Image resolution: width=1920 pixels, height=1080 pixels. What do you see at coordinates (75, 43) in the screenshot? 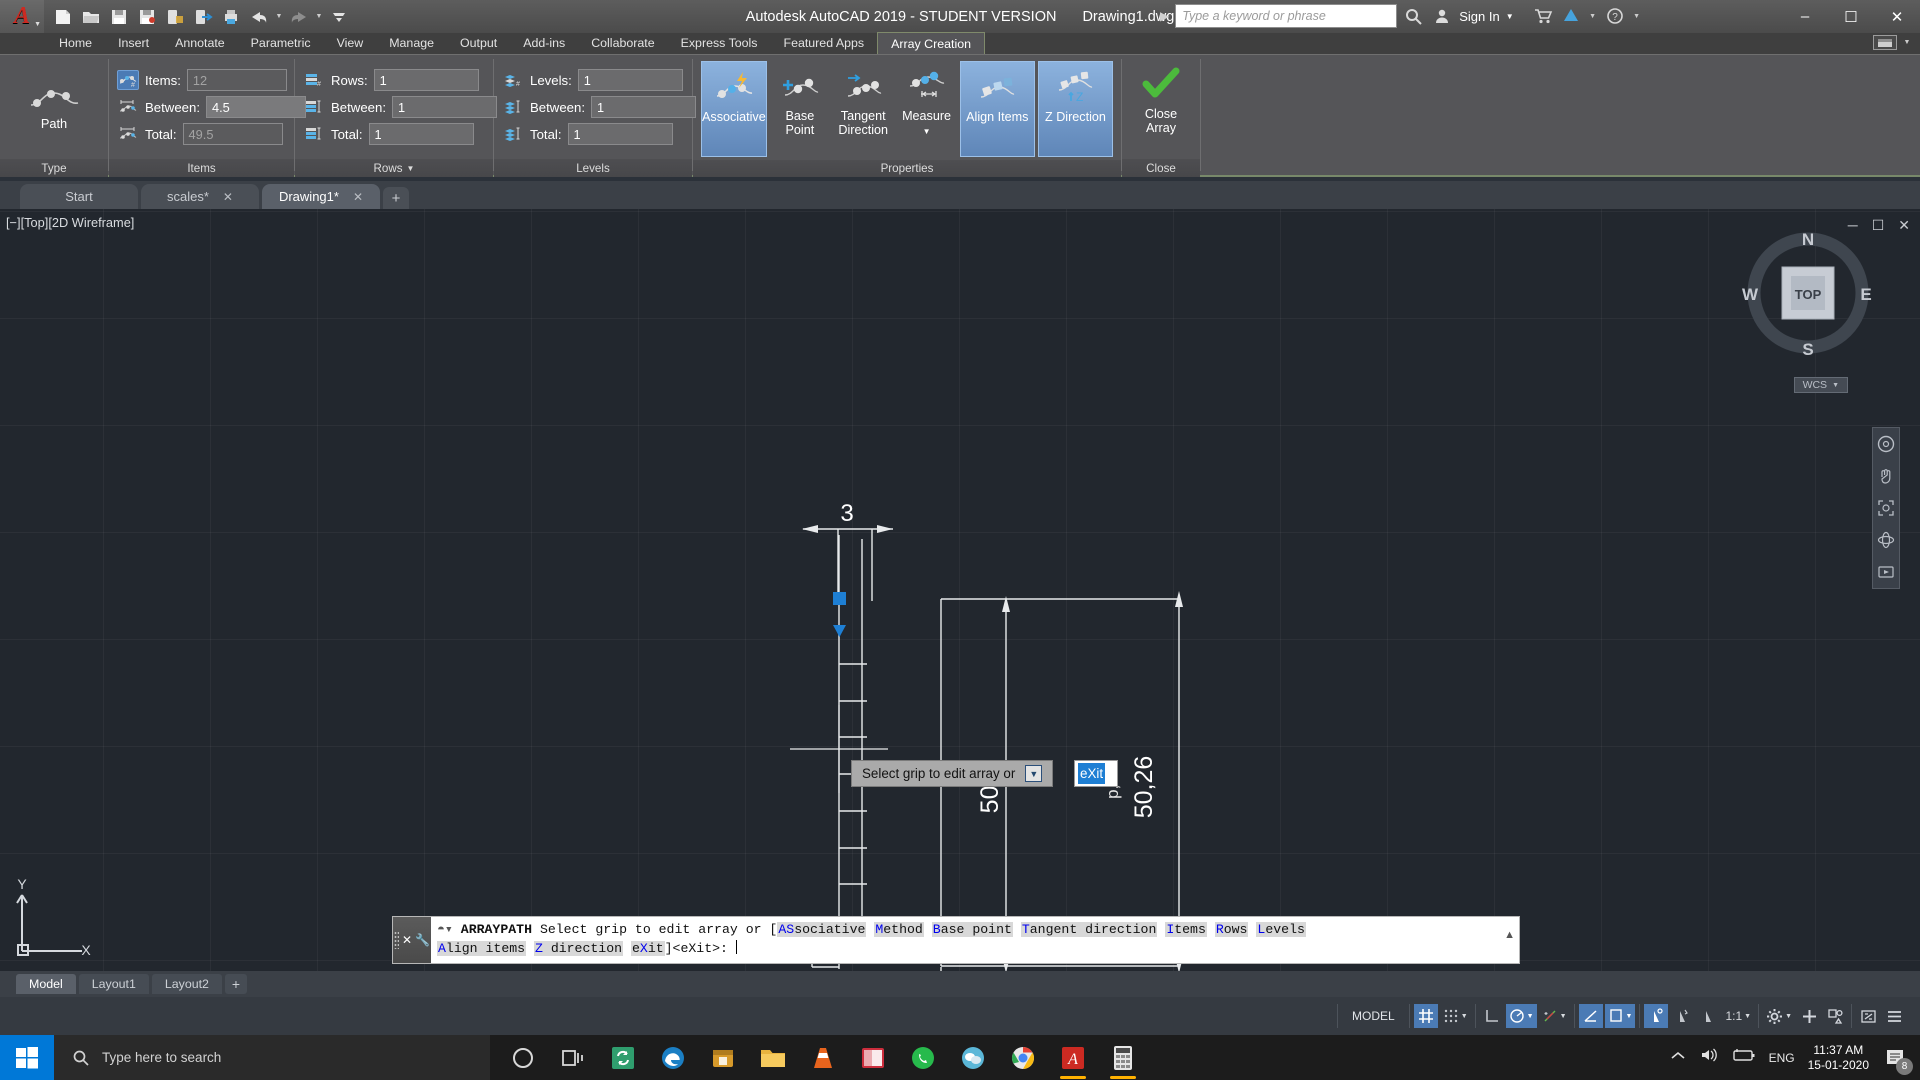
I see `tab-home: Home` at bounding box center [75, 43].